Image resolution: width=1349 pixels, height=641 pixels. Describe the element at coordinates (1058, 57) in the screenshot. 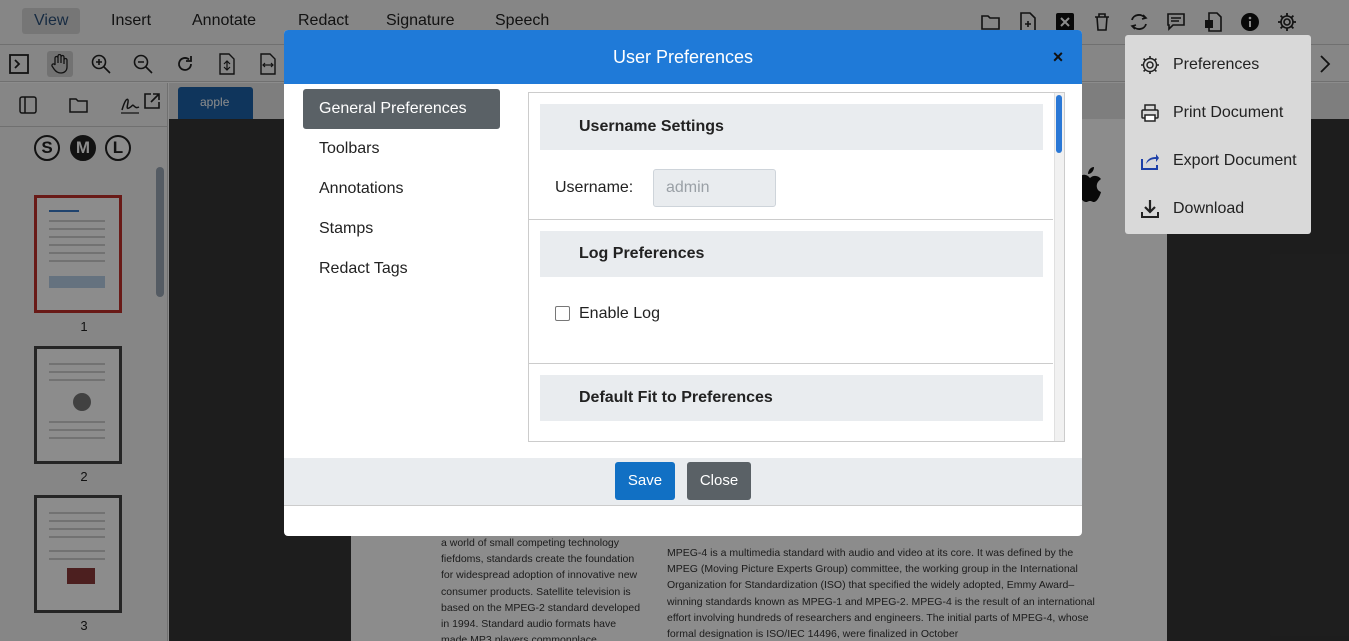

I see `close-icon: ×` at that location.